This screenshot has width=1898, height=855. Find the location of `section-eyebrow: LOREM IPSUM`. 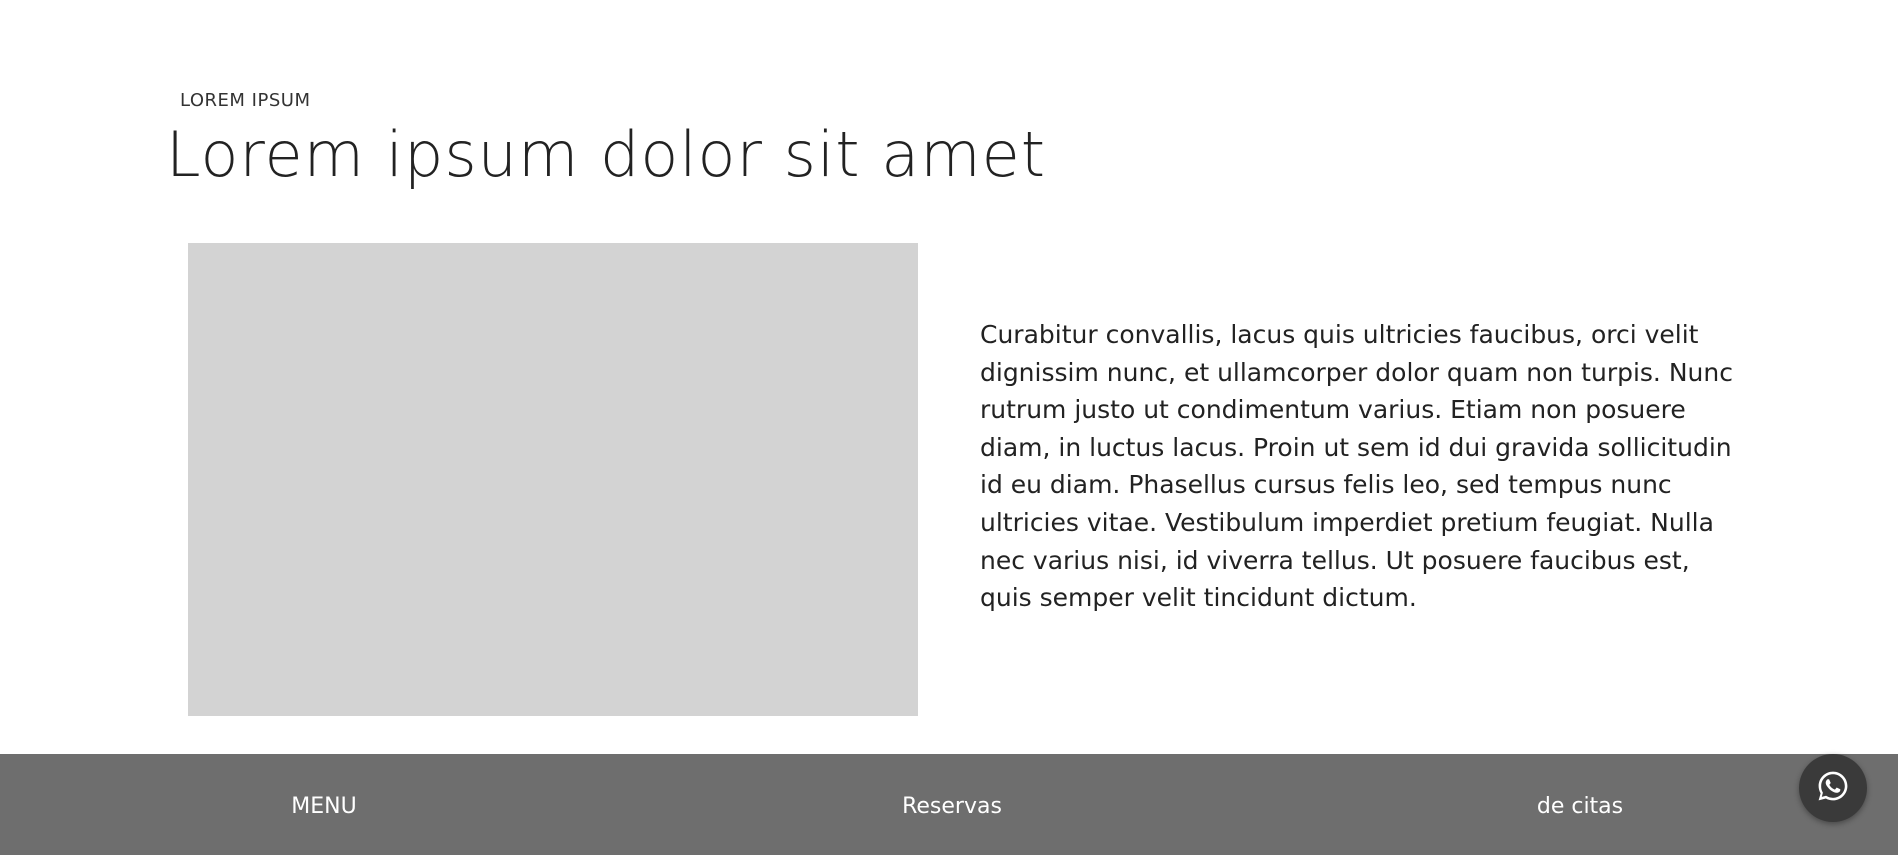

section-eyebrow: LOREM IPSUM is located at coordinates (245, 100).